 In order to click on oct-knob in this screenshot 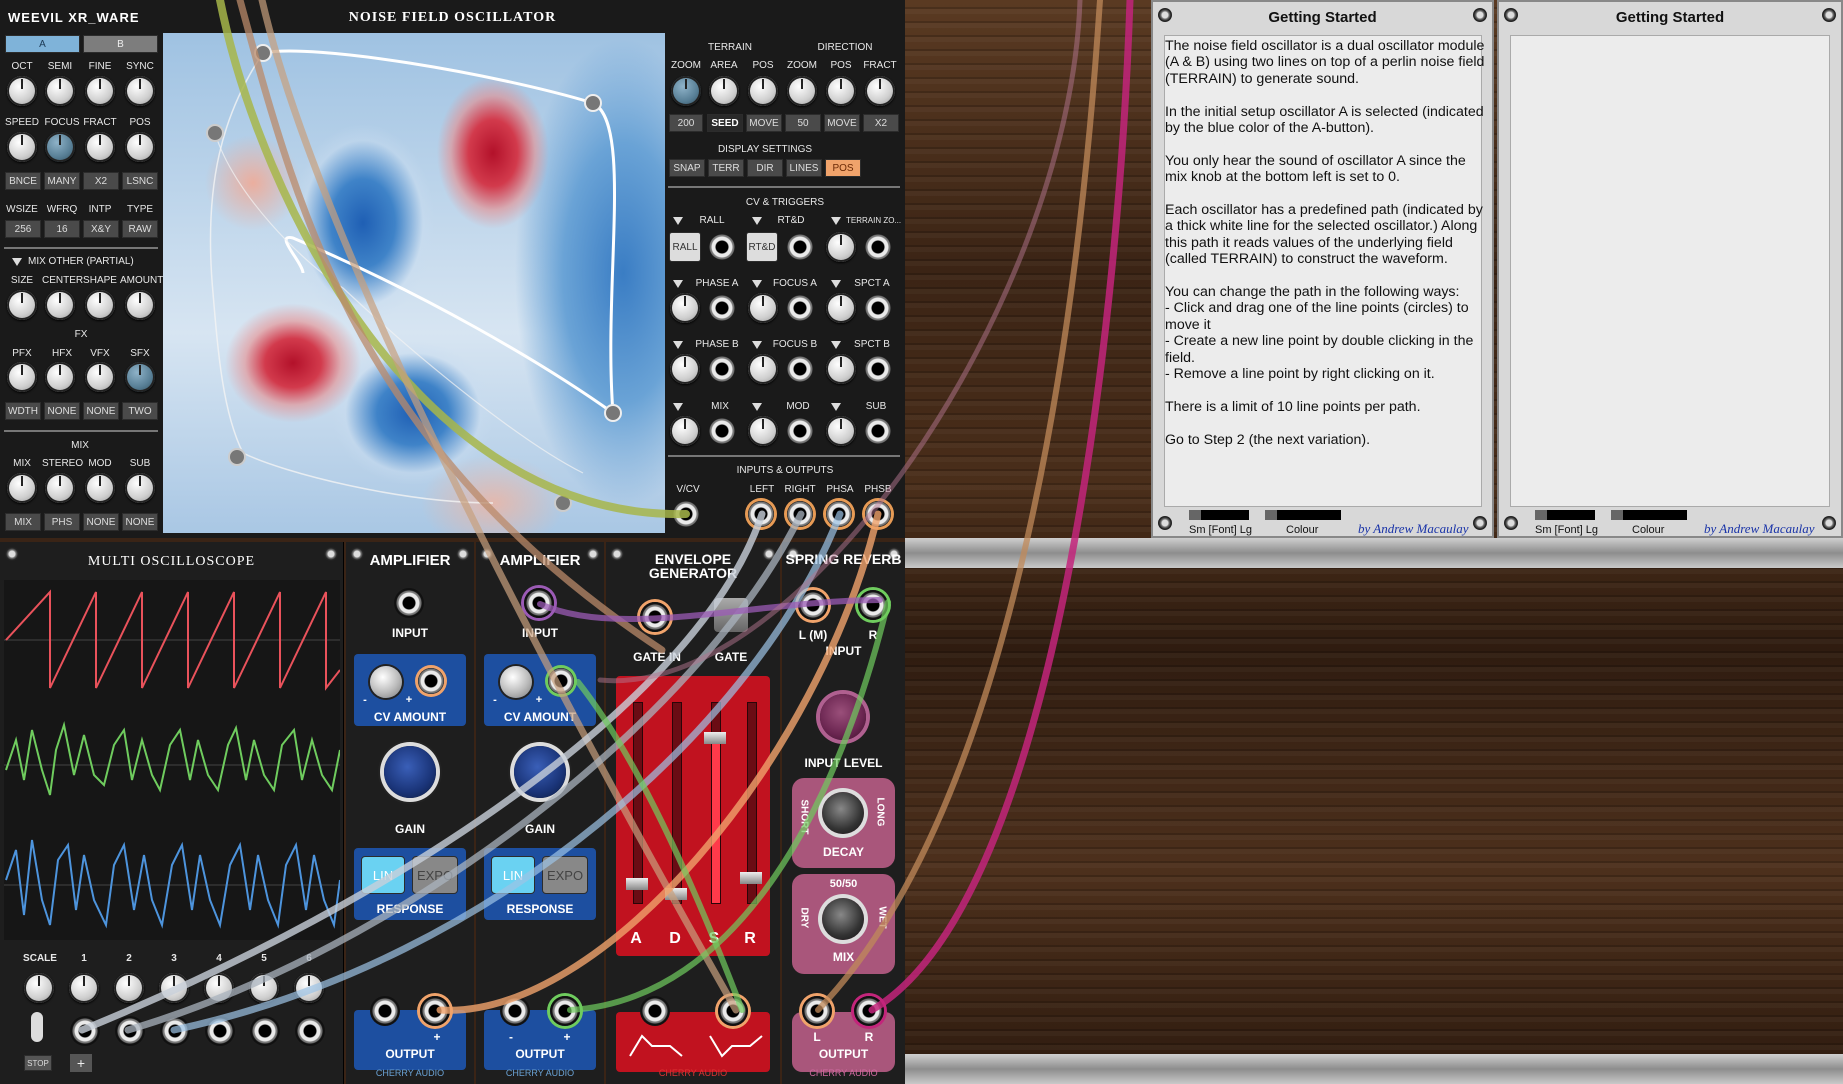, I will do `click(22, 91)`.